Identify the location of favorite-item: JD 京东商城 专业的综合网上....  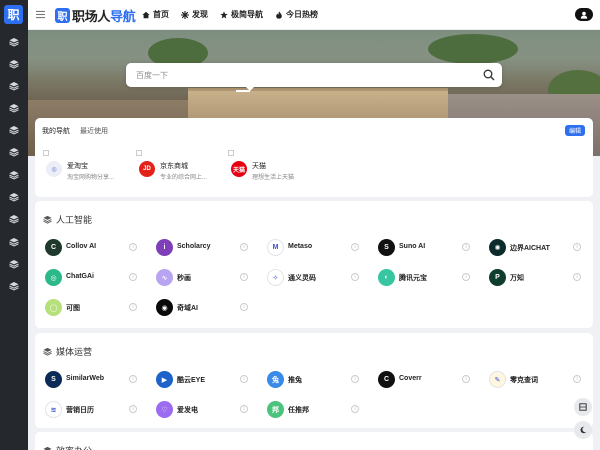
(181, 166).